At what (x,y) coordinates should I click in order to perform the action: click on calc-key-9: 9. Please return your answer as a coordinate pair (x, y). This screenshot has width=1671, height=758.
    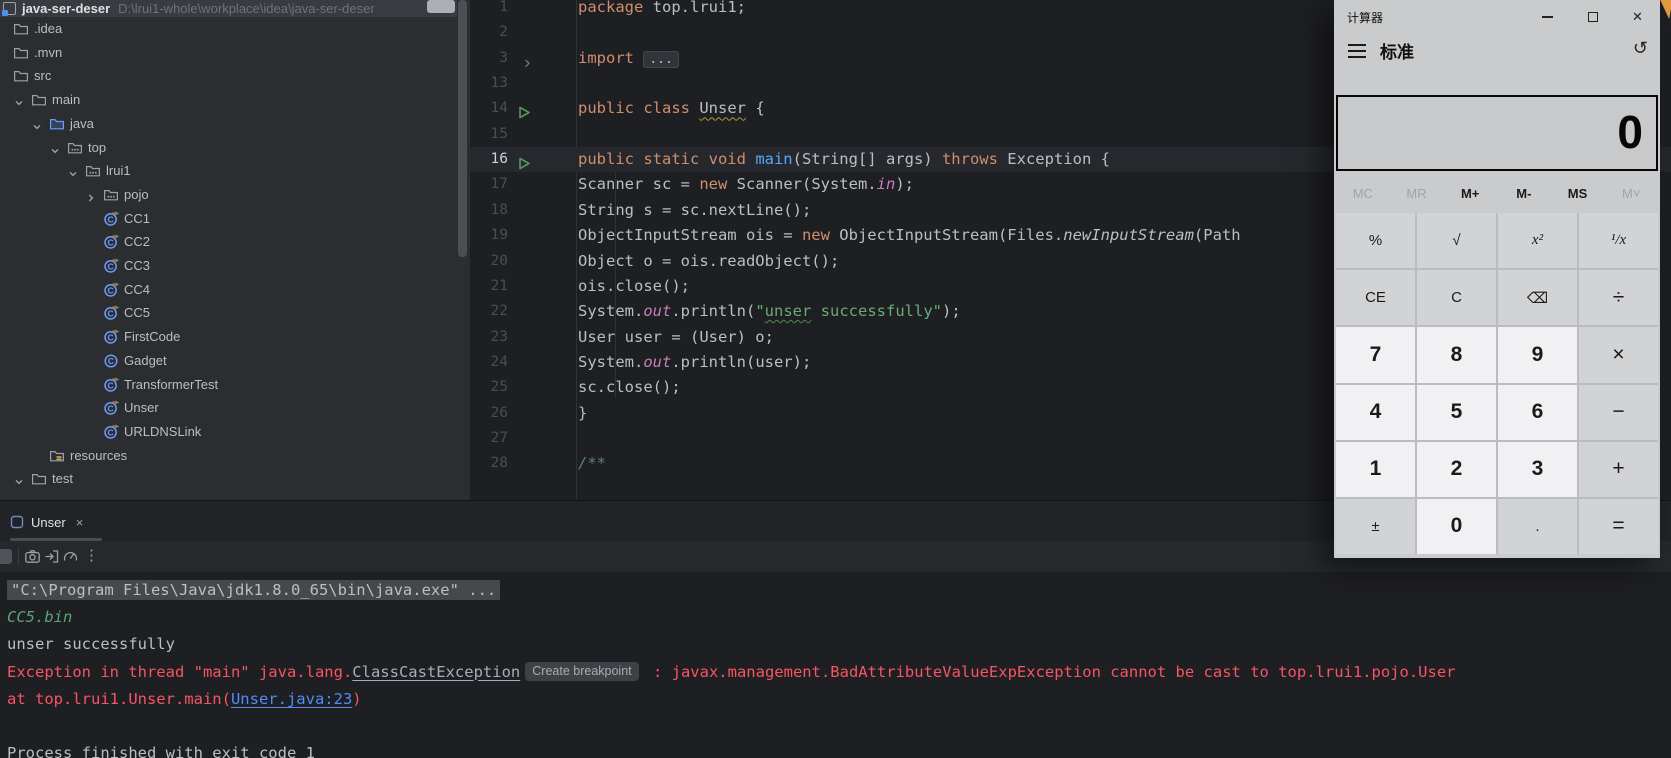
    Looking at the image, I should click on (1537, 355).